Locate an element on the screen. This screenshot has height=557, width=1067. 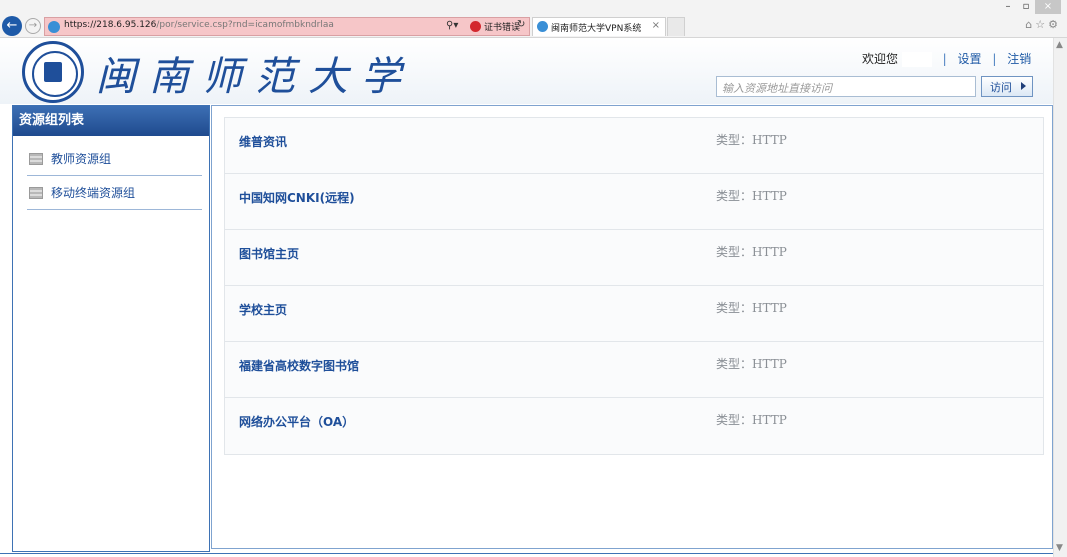
sidebar-item-label: 移动终端资源组 is located at coordinates (93, 193).